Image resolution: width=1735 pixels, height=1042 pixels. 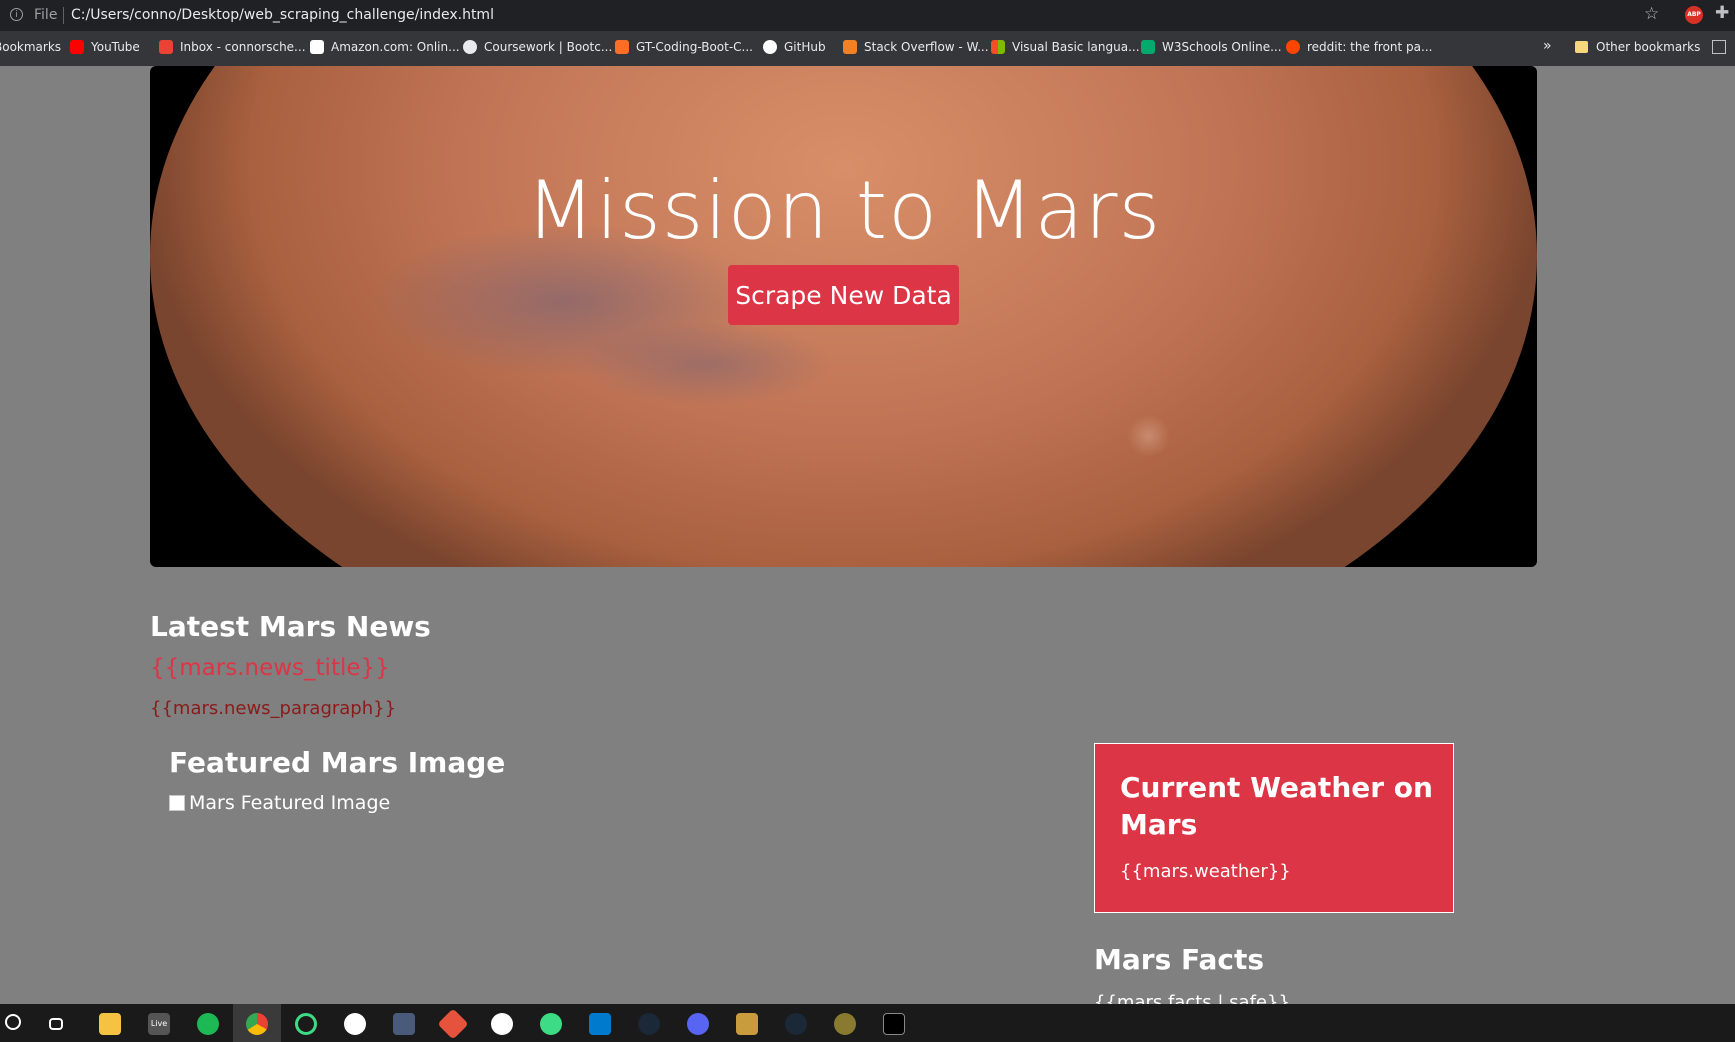 I want to click on discord-icon, so click(x=698, y=1024).